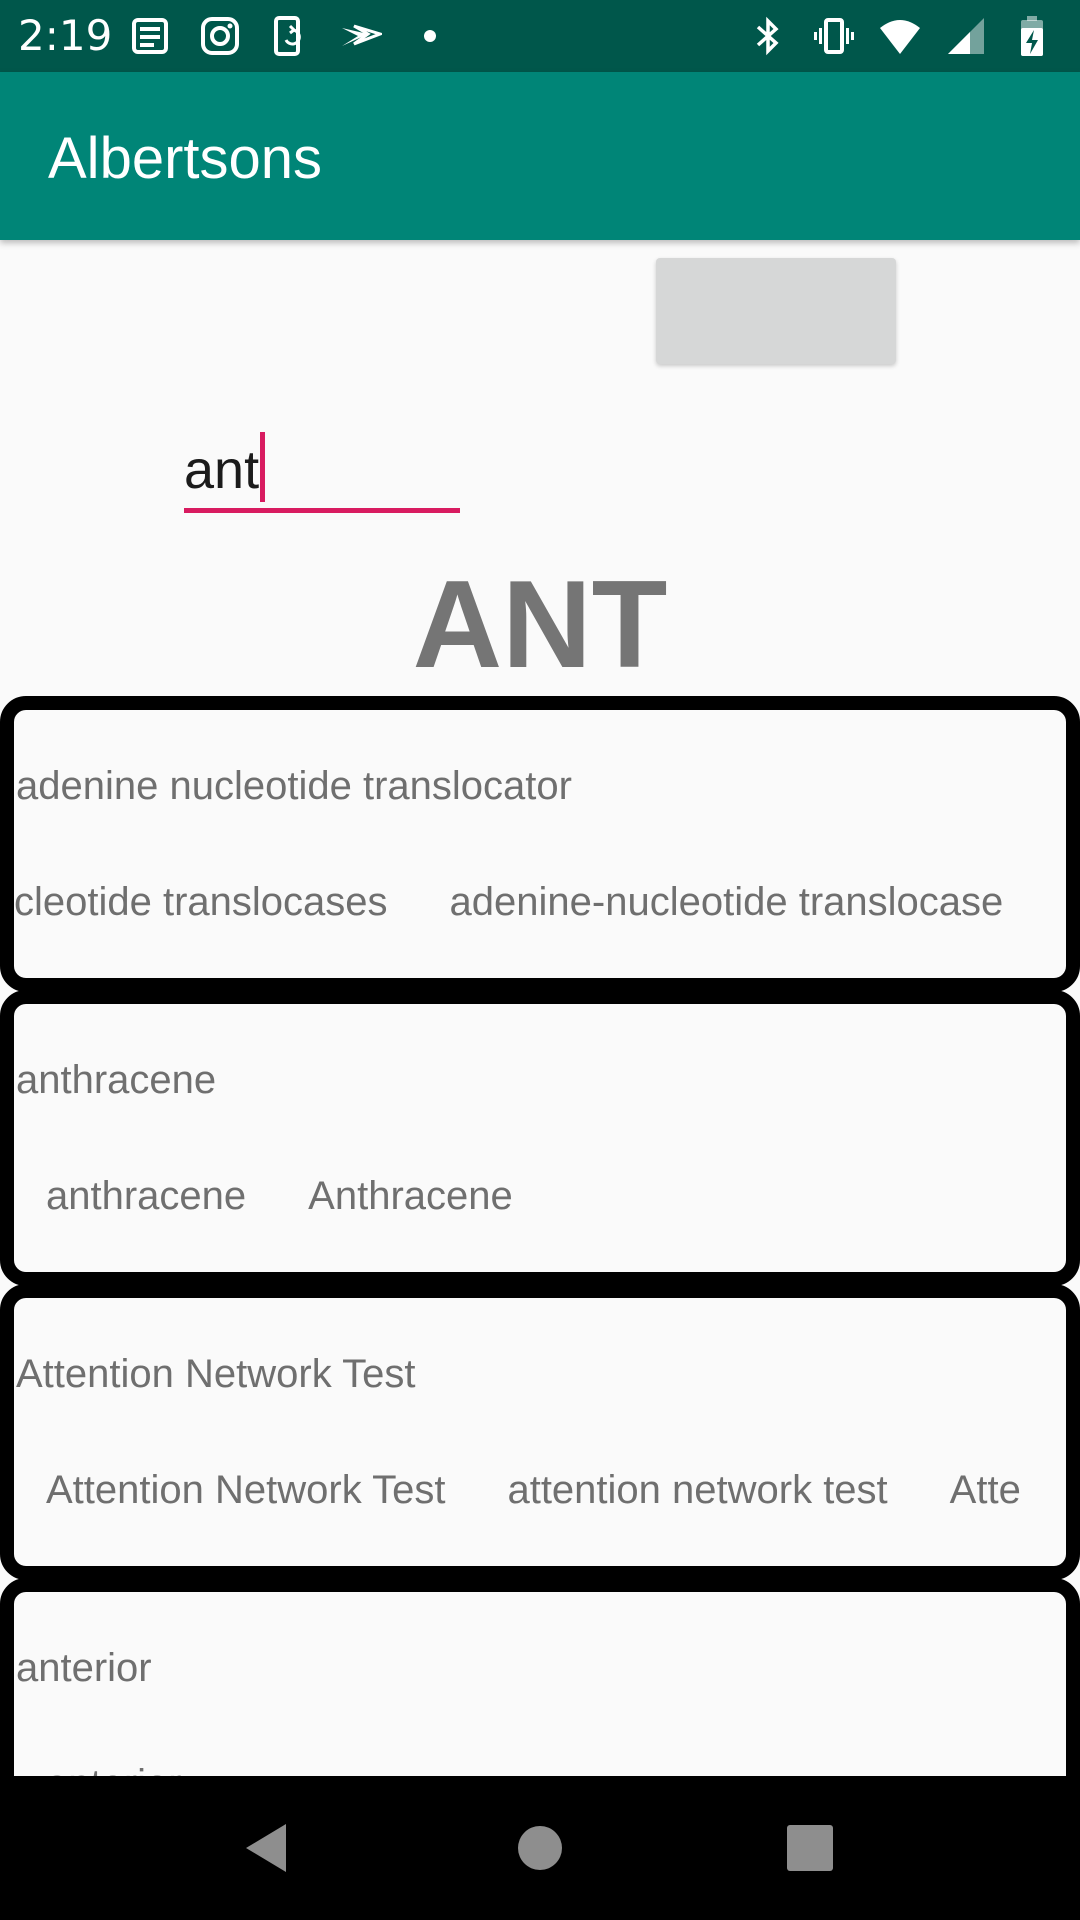  What do you see at coordinates (322, 468) in the screenshot?
I see `search-input: ant` at bounding box center [322, 468].